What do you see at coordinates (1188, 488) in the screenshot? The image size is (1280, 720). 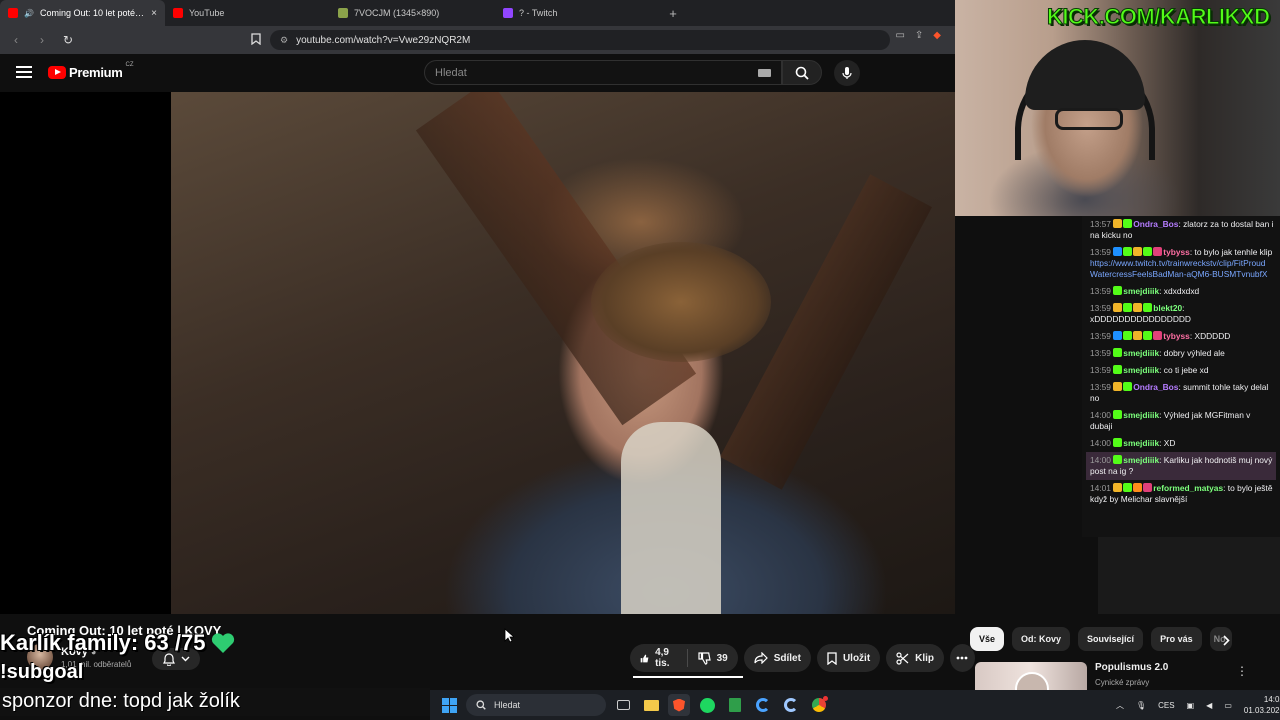 I see `chat-username: reformed_matyas` at bounding box center [1188, 488].